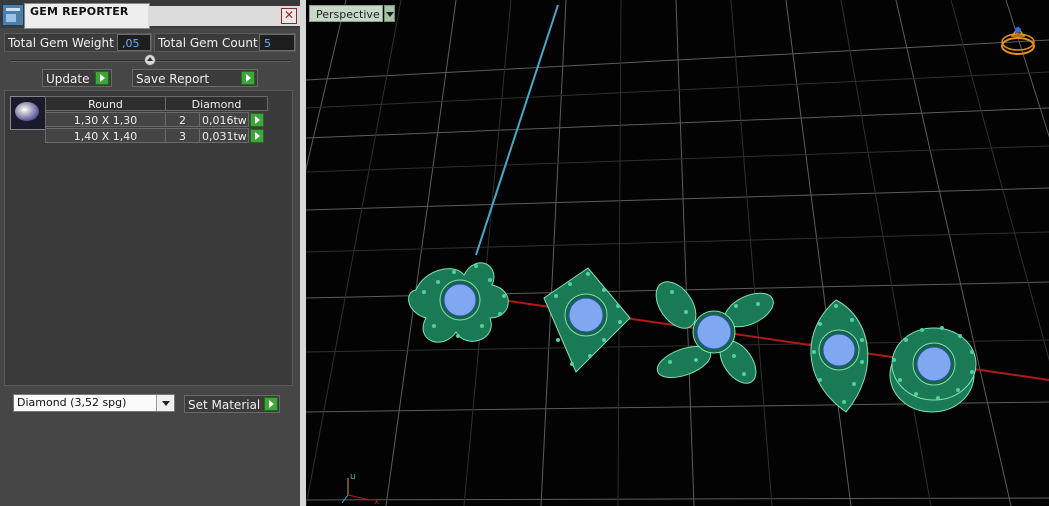 This screenshot has height=506, width=1049. What do you see at coordinates (257, 120) in the screenshot?
I see `row-1-select-icon` at bounding box center [257, 120].